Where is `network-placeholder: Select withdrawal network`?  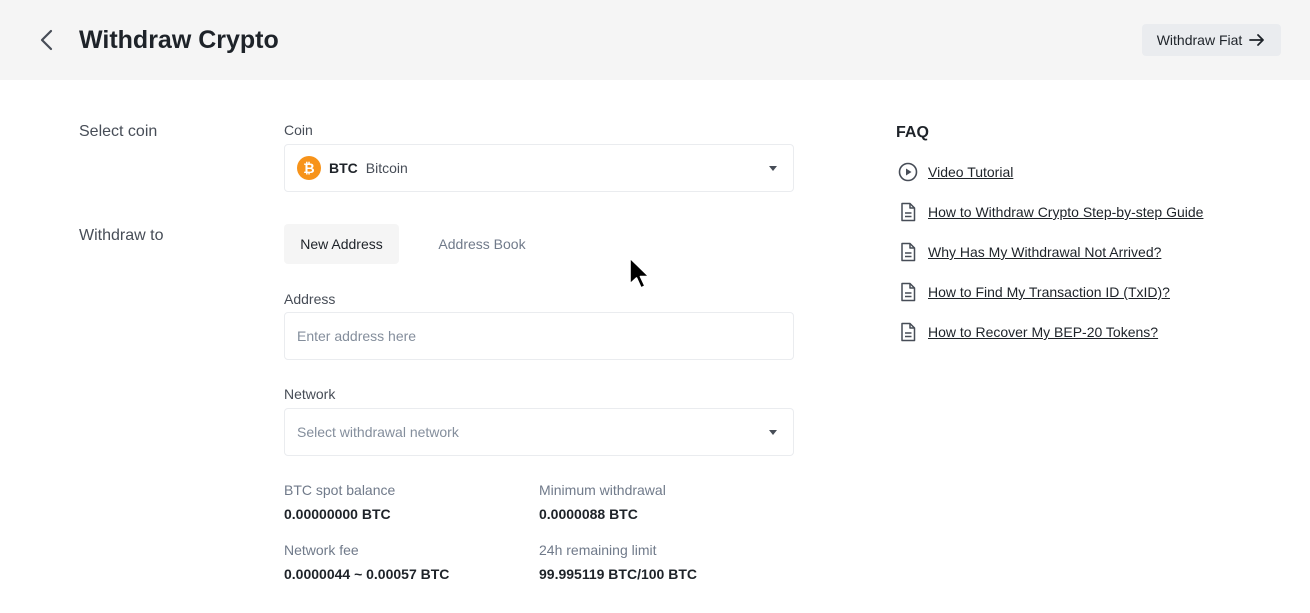 network-placeholder: Select withdrawal network is located at coordinates (378, 432).